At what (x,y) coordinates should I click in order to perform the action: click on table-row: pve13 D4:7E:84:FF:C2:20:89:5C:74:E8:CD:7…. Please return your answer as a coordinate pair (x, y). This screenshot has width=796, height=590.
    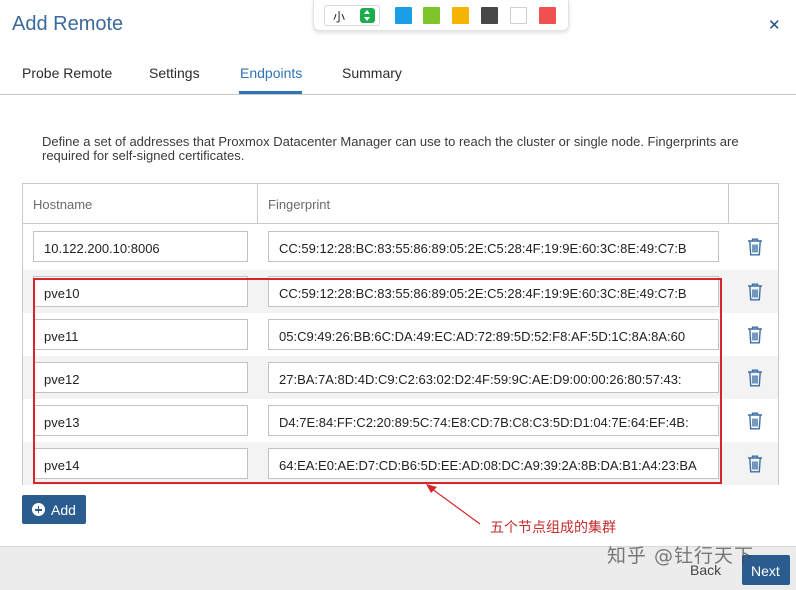
    Looking at the image, I should click on (400, 420).